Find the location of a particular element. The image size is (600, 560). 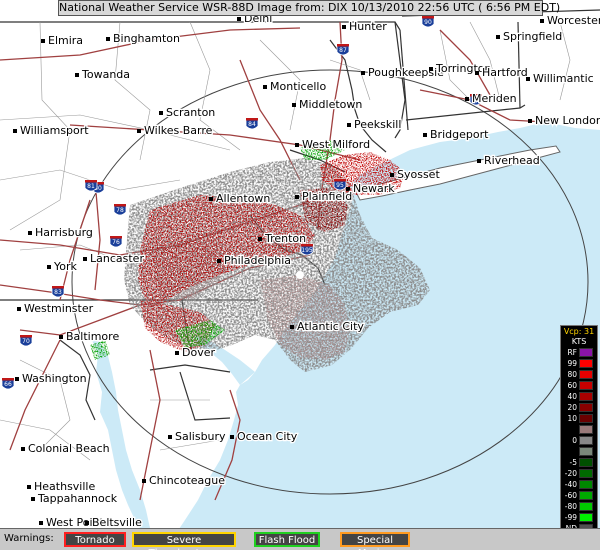

interstate-number: 87 is located at coordinates (343, 50).